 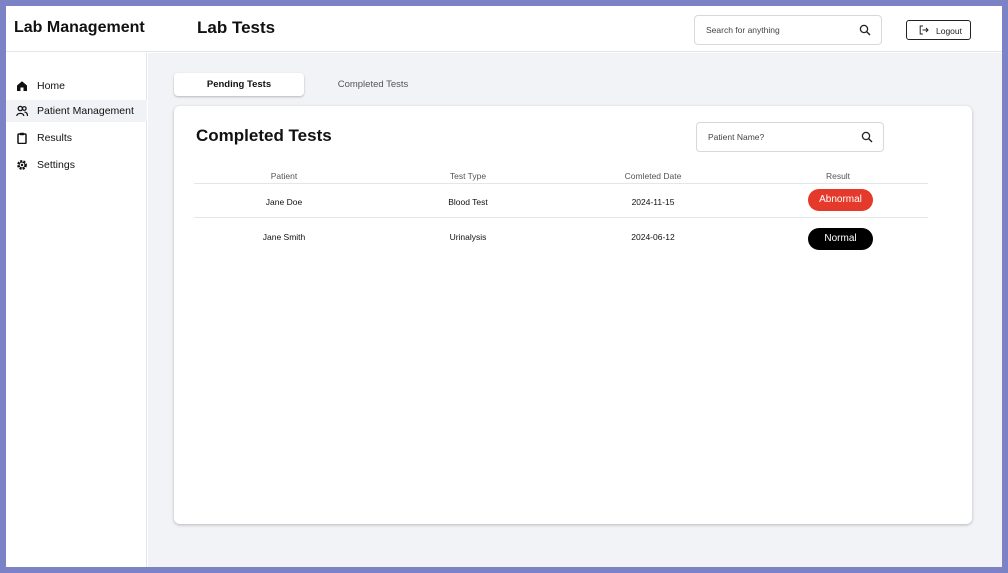 I want to click on patient-search-placeholder: Patient Name?, so click(x=736, y=137).